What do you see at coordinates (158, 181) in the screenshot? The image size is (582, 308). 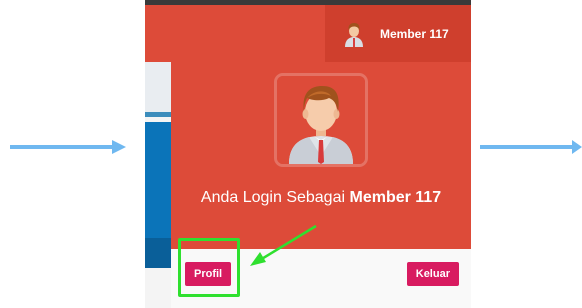 I see `background-blue-box` at bounding box center [158, 181].